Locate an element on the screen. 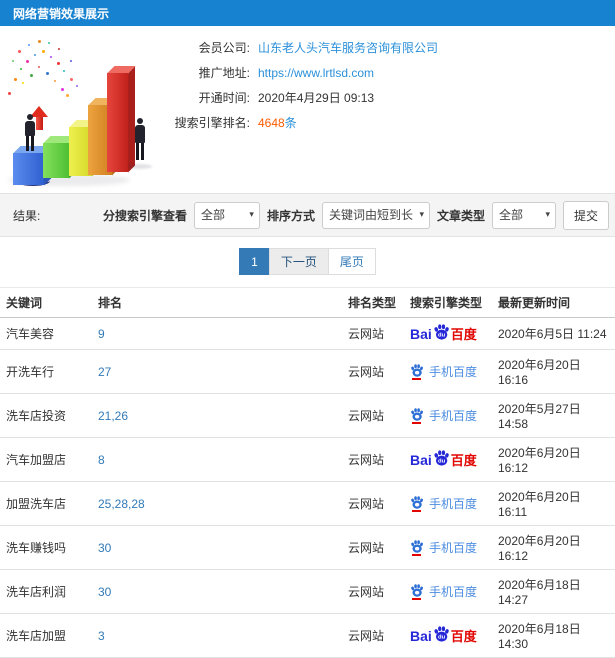 The height and width of the screenshot is (658, 615). sort-select: 关键词由短到长排序 is located at coordinates (375, 215).